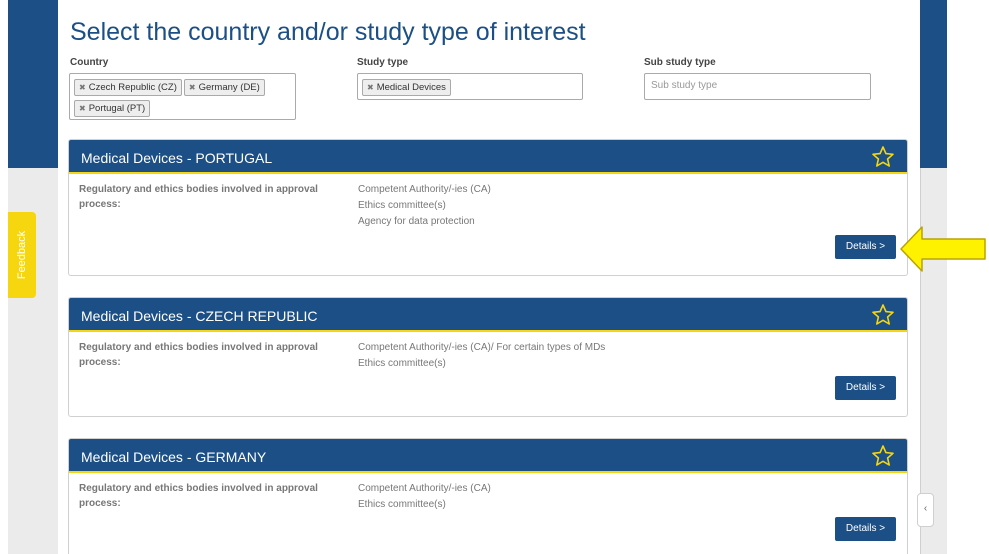  Describe the element at coordinates (224, 87) in the screenshot. I see `country-tag: ✖ Germany (DE)` at that location.